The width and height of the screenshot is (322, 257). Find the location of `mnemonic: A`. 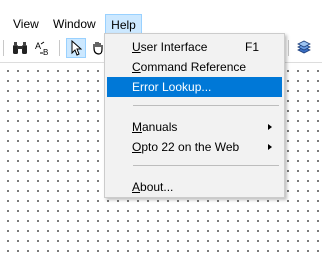

mnemonic: A is located at coordinates (136, 187).